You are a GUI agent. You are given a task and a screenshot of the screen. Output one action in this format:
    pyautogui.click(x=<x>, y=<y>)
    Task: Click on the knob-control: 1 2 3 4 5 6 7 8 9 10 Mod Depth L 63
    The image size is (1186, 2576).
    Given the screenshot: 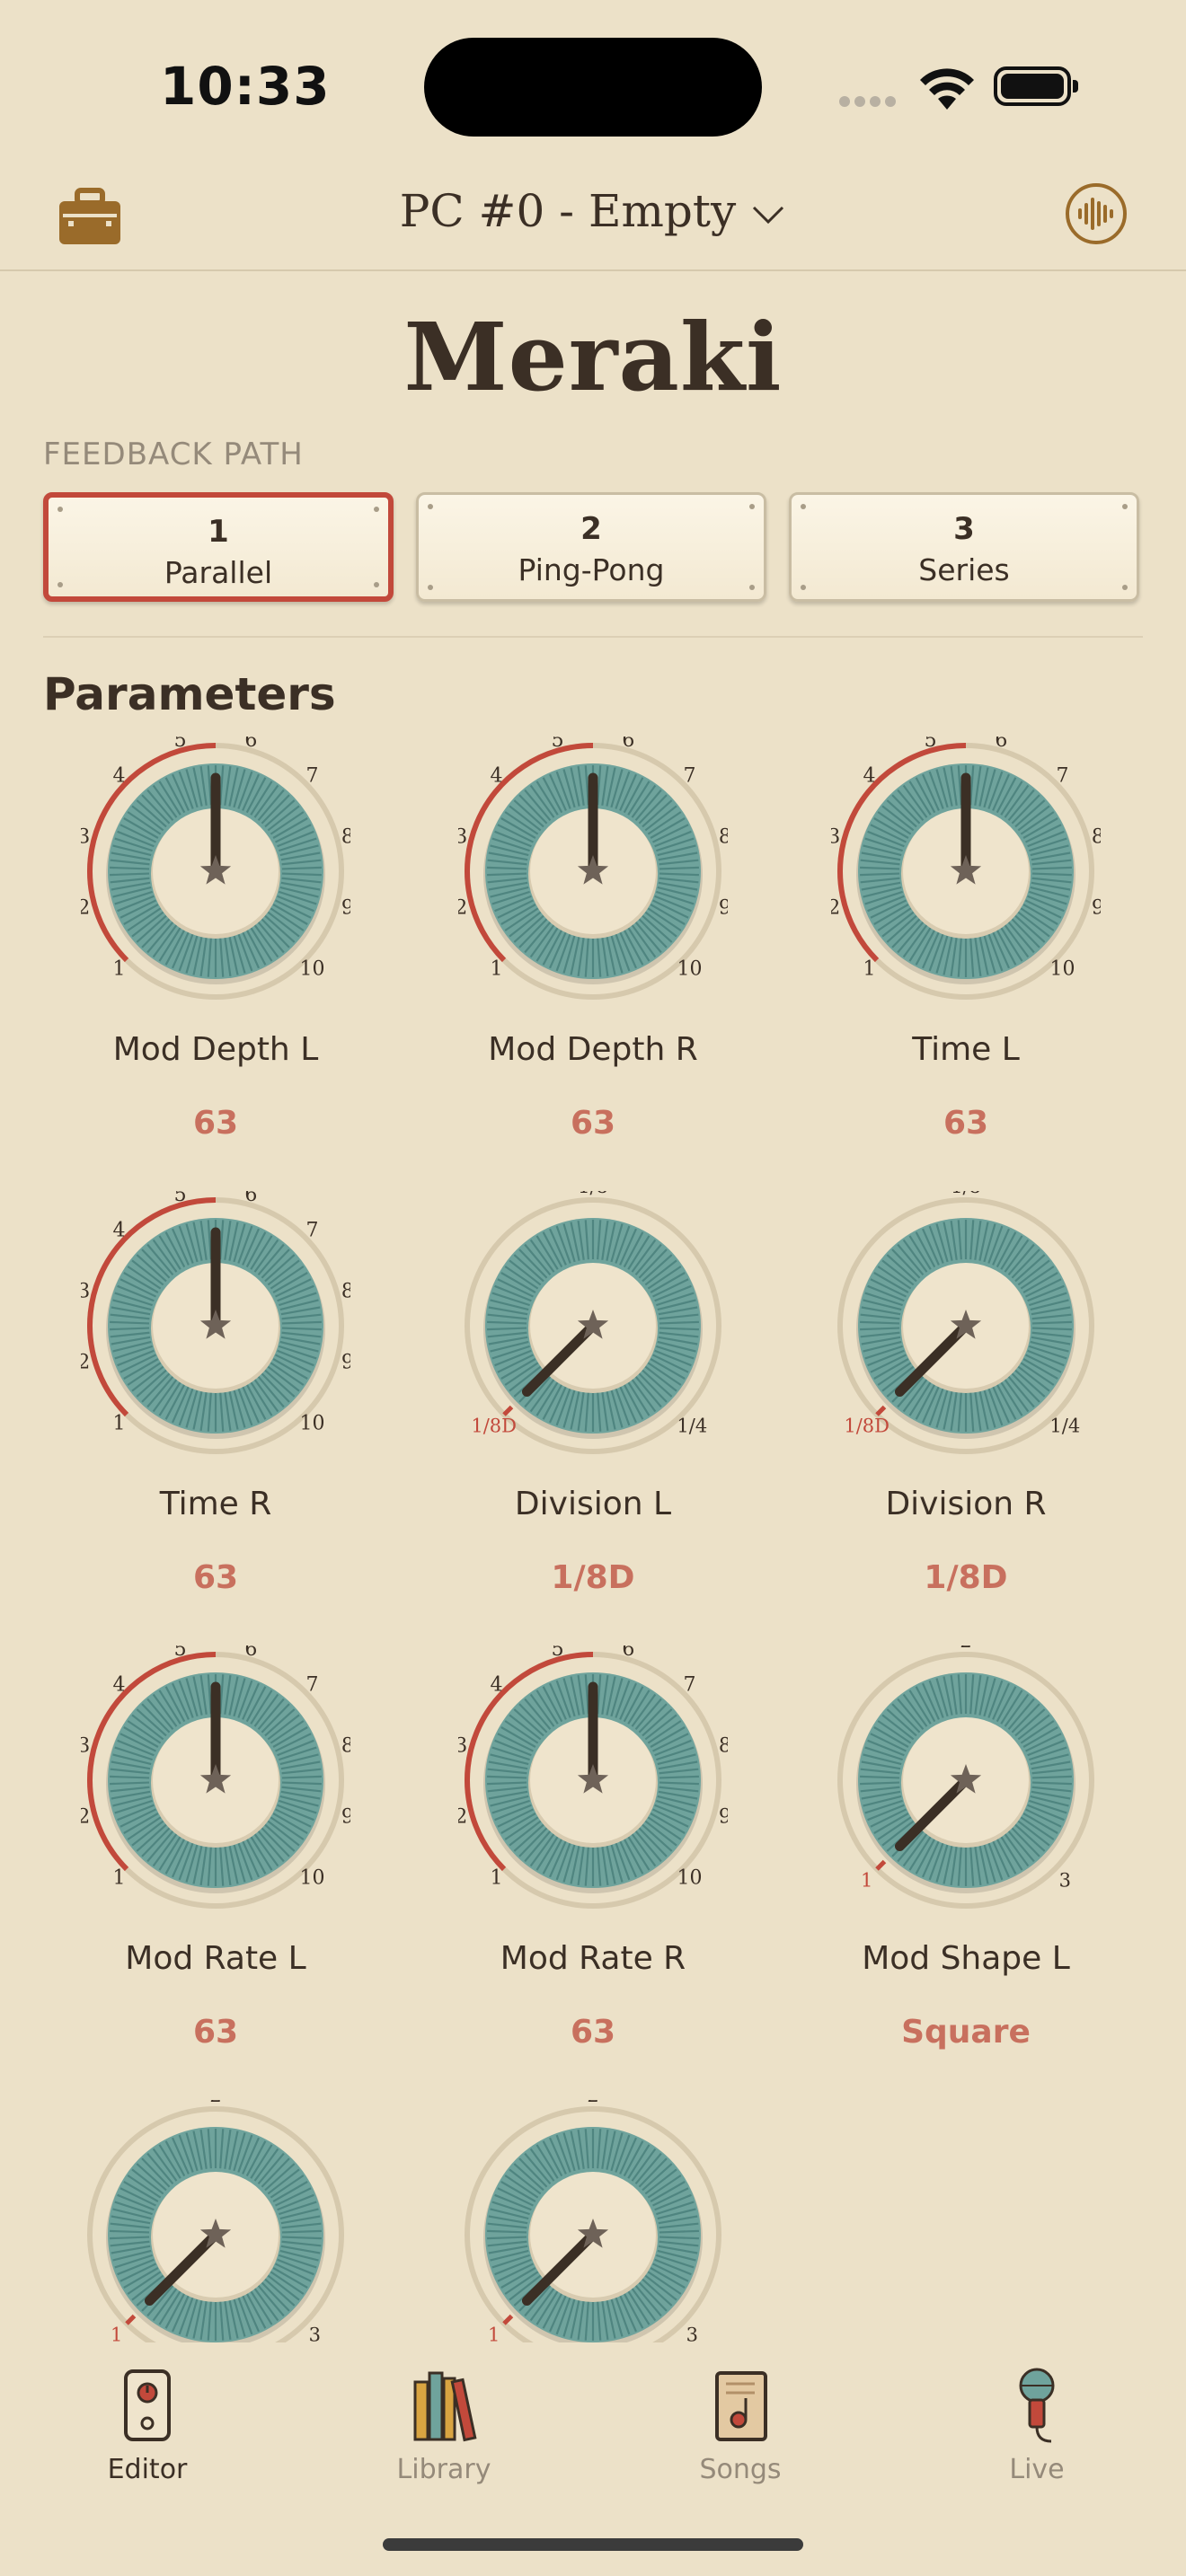 What is the action you would take?
    pyautogui.click(x=215, y=961)
    